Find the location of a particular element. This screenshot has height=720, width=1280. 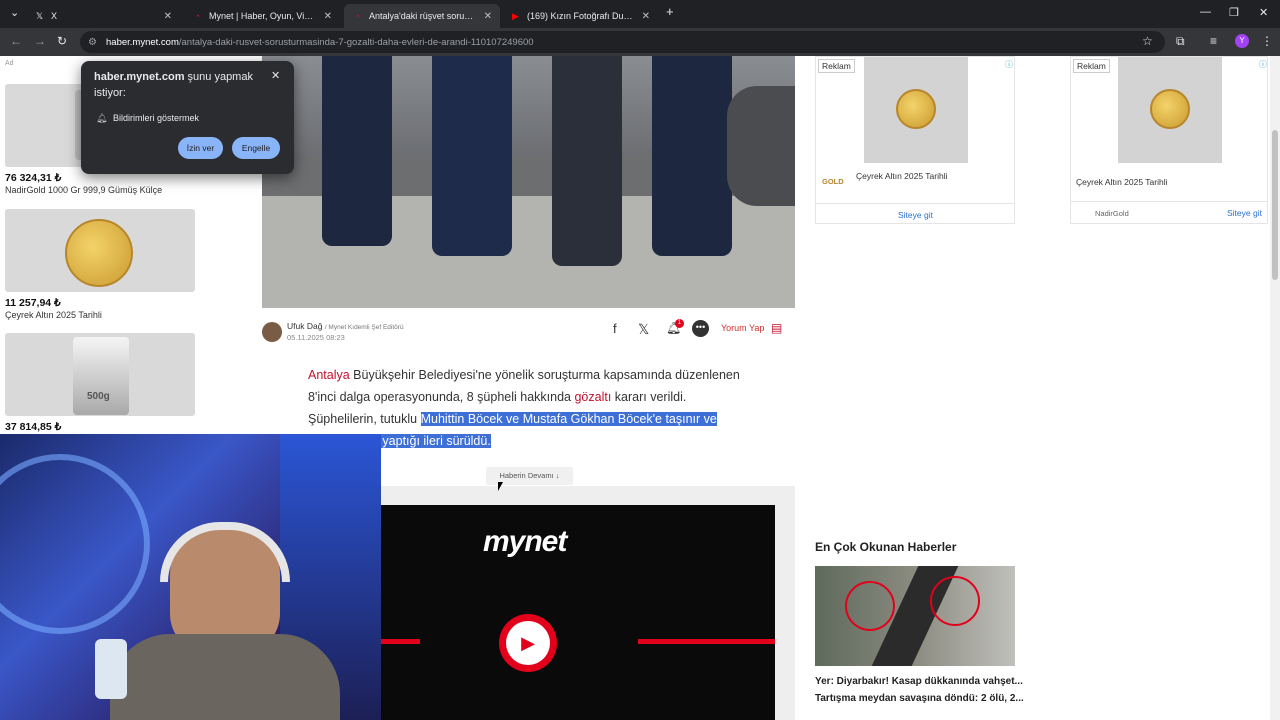

ad-product-image: 500g is located at coordinates (100, 374).